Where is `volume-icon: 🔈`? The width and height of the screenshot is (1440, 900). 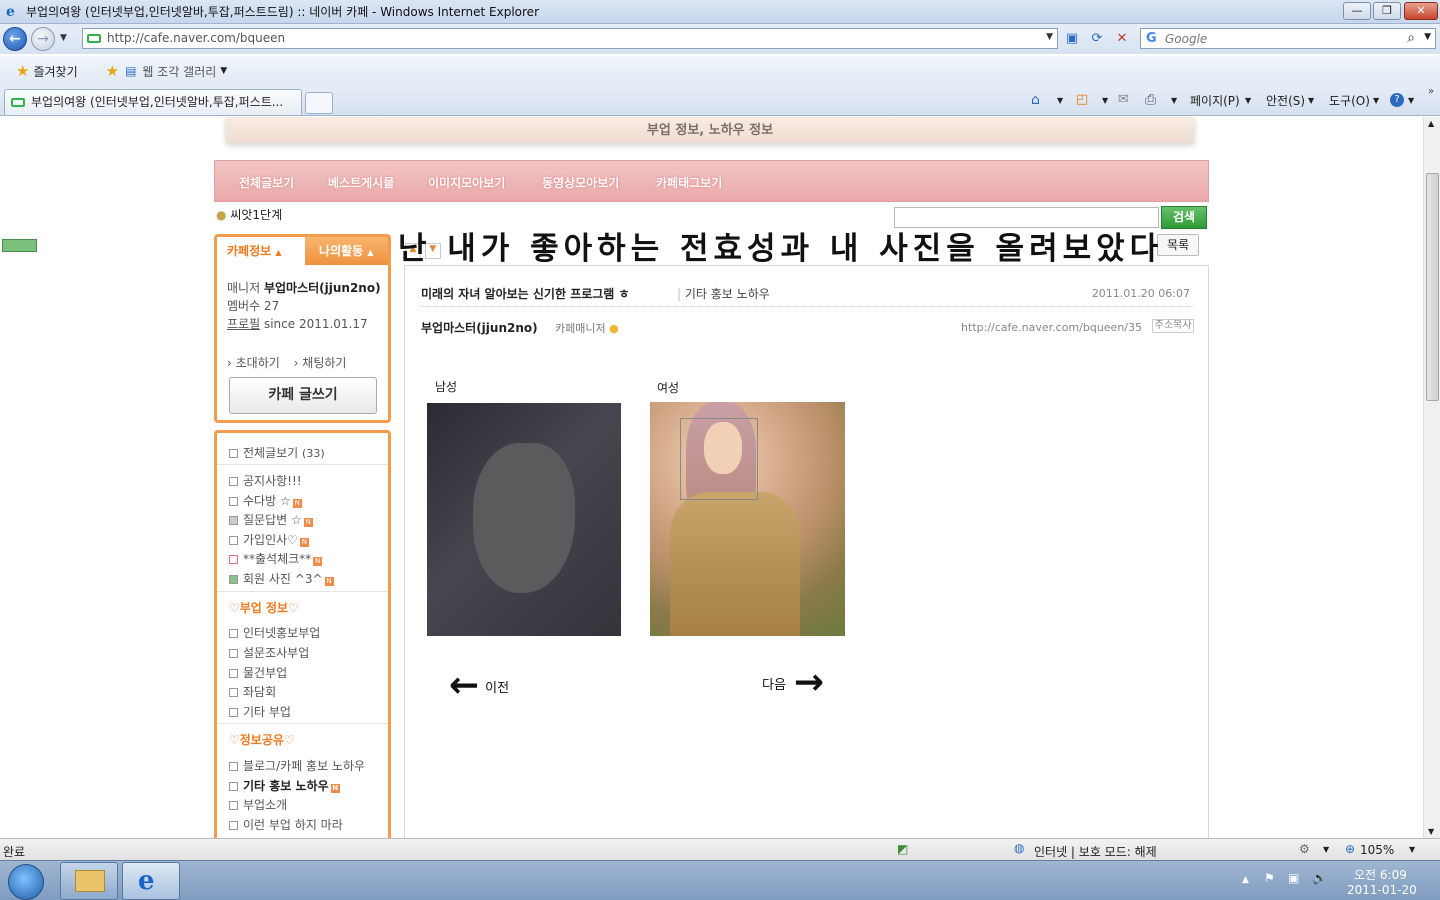
volume-icon: 🔈 is located at coordinates (1319, 878).